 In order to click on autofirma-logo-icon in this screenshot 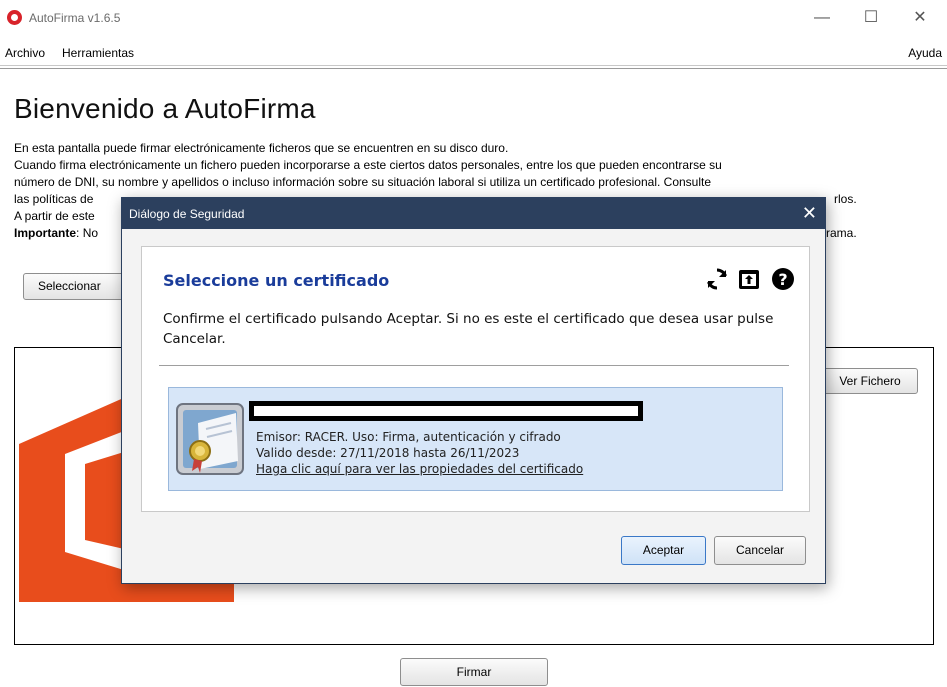, I will do `click(14, 17)`.